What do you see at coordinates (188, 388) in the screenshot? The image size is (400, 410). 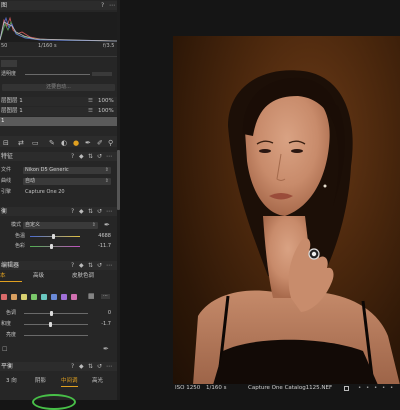 I see `iso-value: ISO 1250` at bounding box center [188, 388].